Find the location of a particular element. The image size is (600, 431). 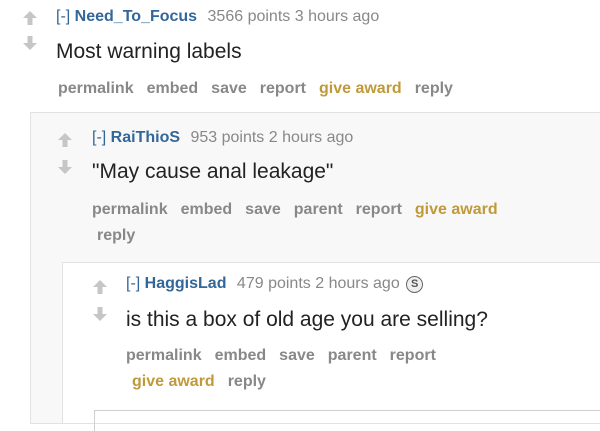

comment-time: 3 hours ago is located at coordinates (337, 16).